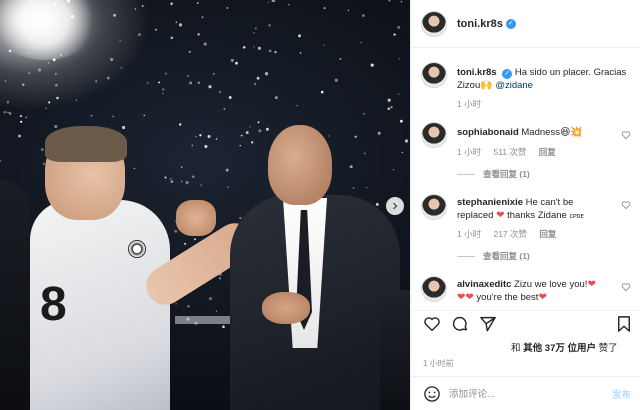 The height and width of the screenshot is (410, 640). Describe the element at coordinates (395, 350) in the screenshot. I see `background-person-right` at that location.